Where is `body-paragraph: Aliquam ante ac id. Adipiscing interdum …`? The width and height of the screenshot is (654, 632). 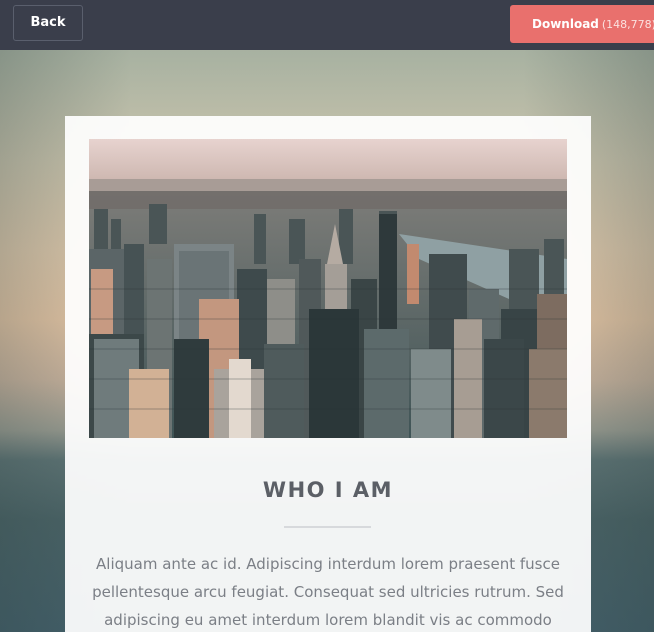
body-paragraph: Aliquam ante ac id. Adipiscing interdum … is located at coordinates (328, 592).